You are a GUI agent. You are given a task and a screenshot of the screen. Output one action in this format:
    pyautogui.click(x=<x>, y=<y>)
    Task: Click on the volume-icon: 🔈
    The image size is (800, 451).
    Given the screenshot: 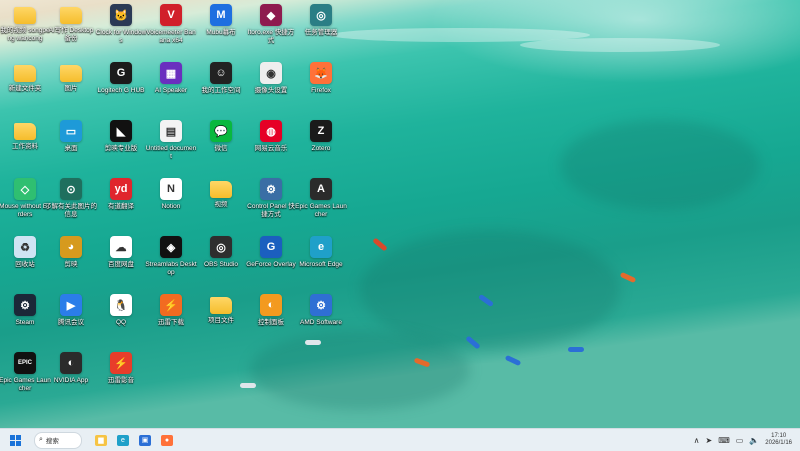 What is the action you would take?
    pyautogui.click(x=754, y=440)
    